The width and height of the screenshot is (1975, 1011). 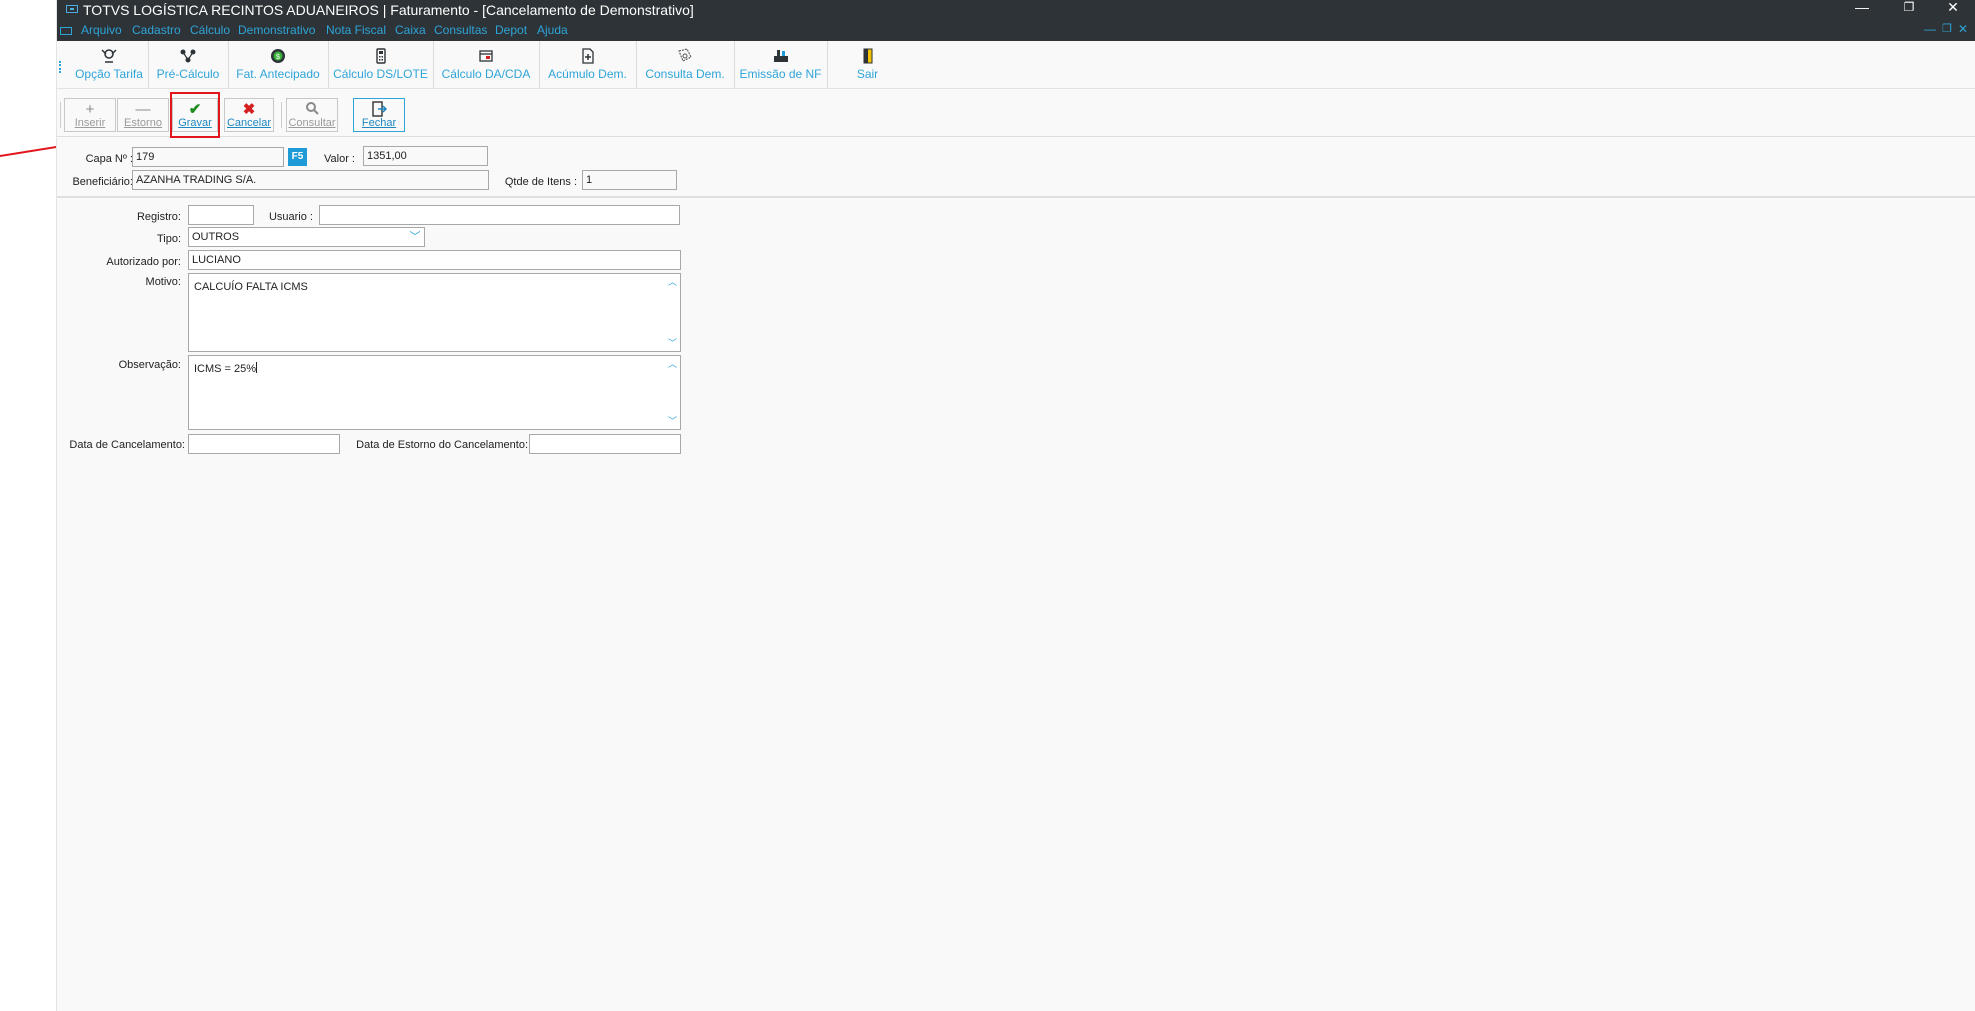 What do you see at coordinates (102, 182) in the screenshot?
I see `beneficiario-label: Beneficiário:` at bounding box center [102, 182].